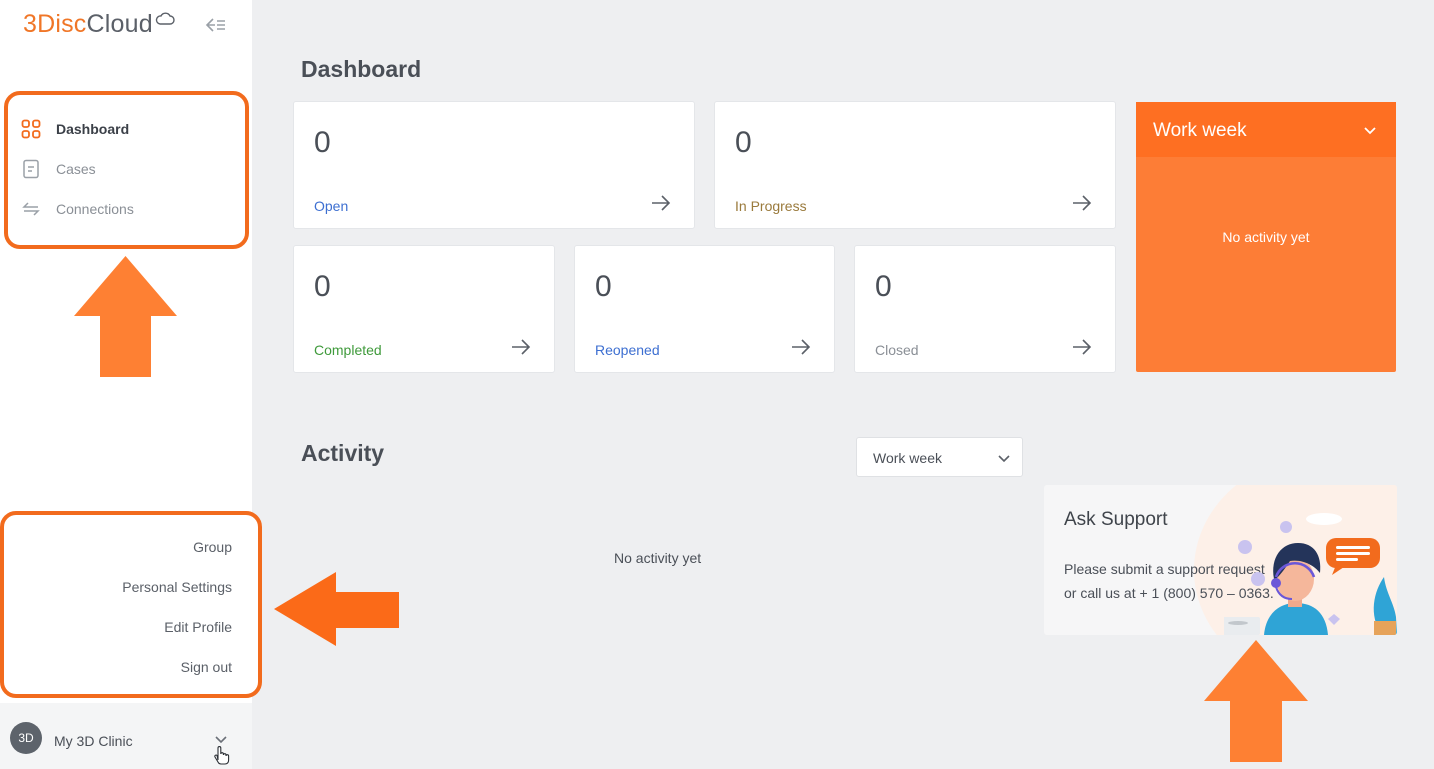 This screenshot has width=1434, height=769. Describe the element at coordinates (119, 24) in the screenshot. I see `logo-text-secondary: Cloud` at that location.